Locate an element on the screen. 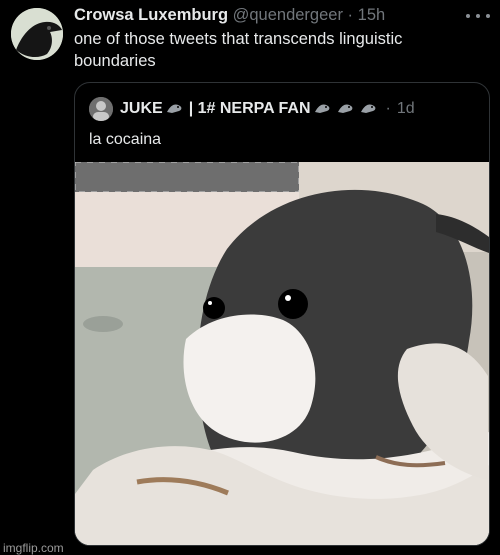 This screenshot has height=555, width=500. quoted-author-name-start: JUKE is located at coordinates (141, 109).